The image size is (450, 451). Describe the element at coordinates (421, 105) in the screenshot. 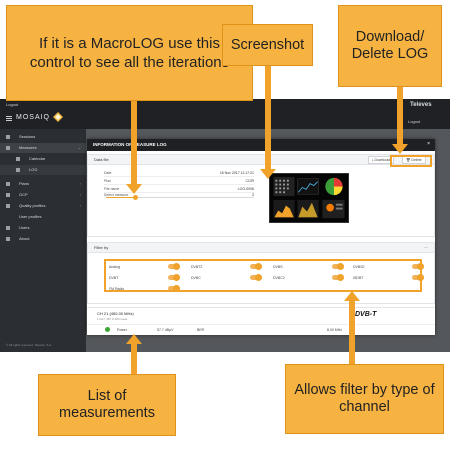

I see `brand-logo: Televes` at that location.